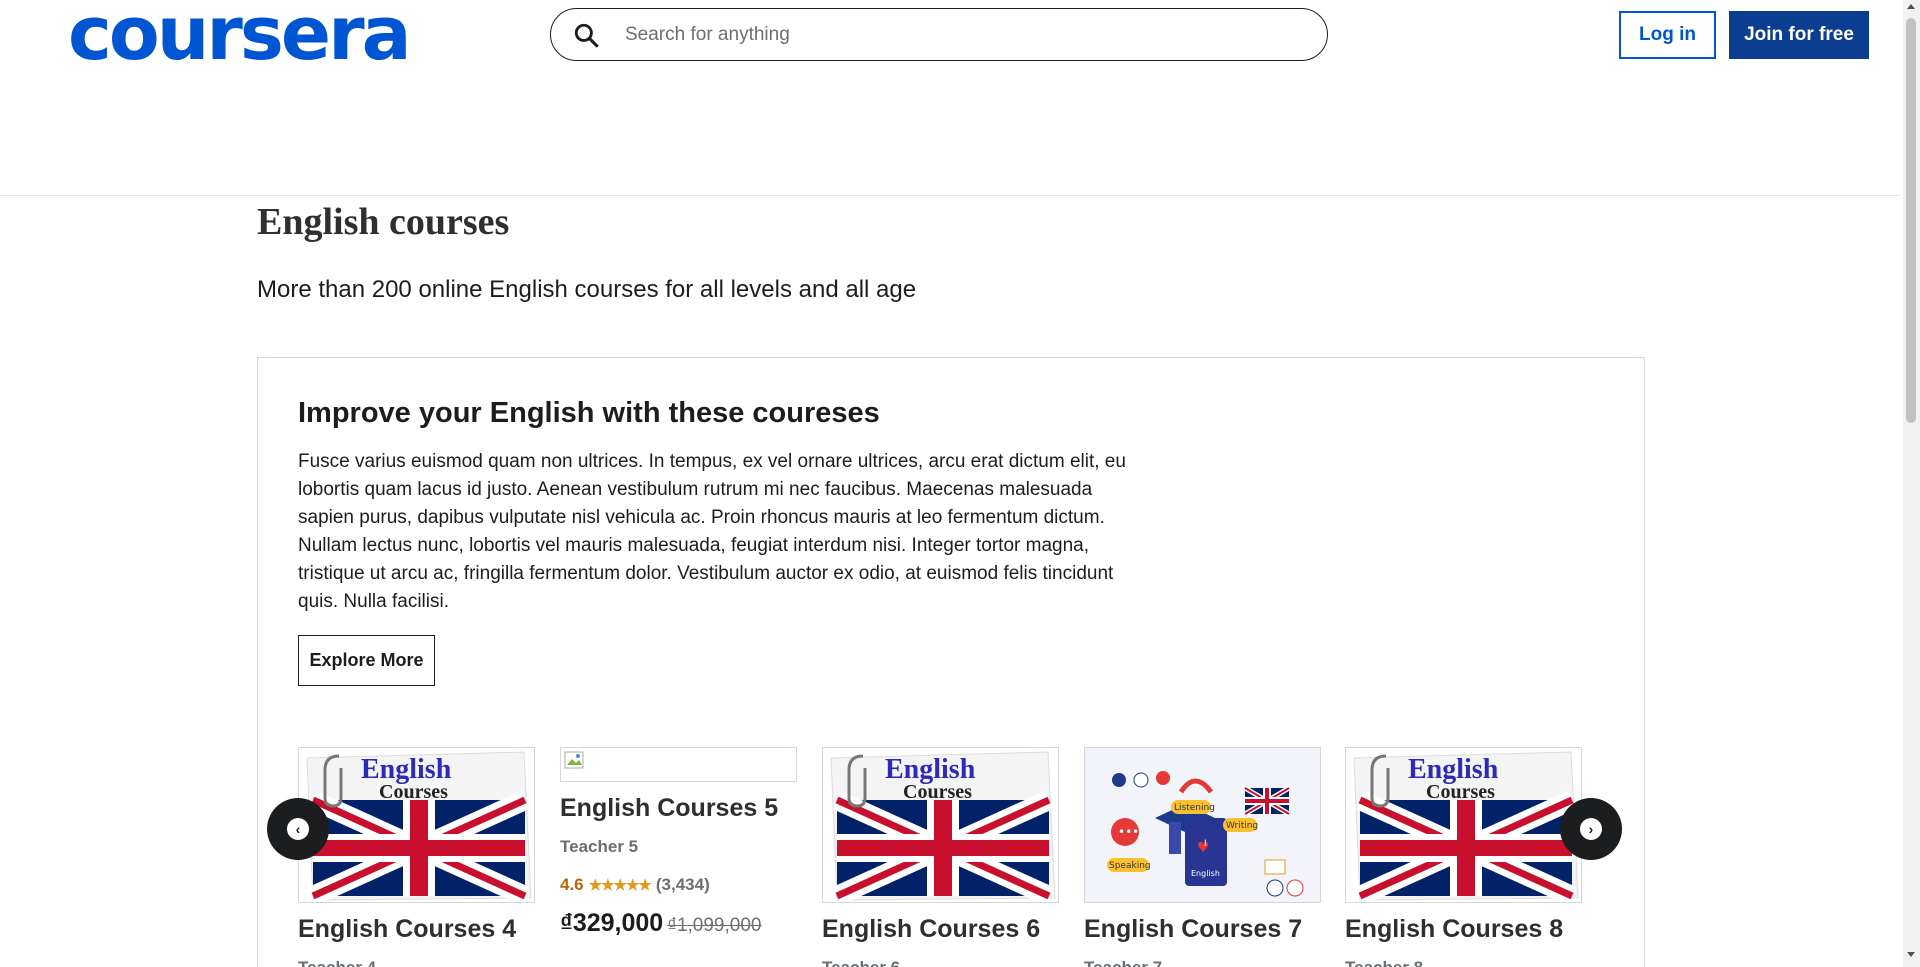  What do you see at coordinates (714, 925) in the screenshot?
I see `original-price: ₫1,099,000` at bounding box center [714, 925].